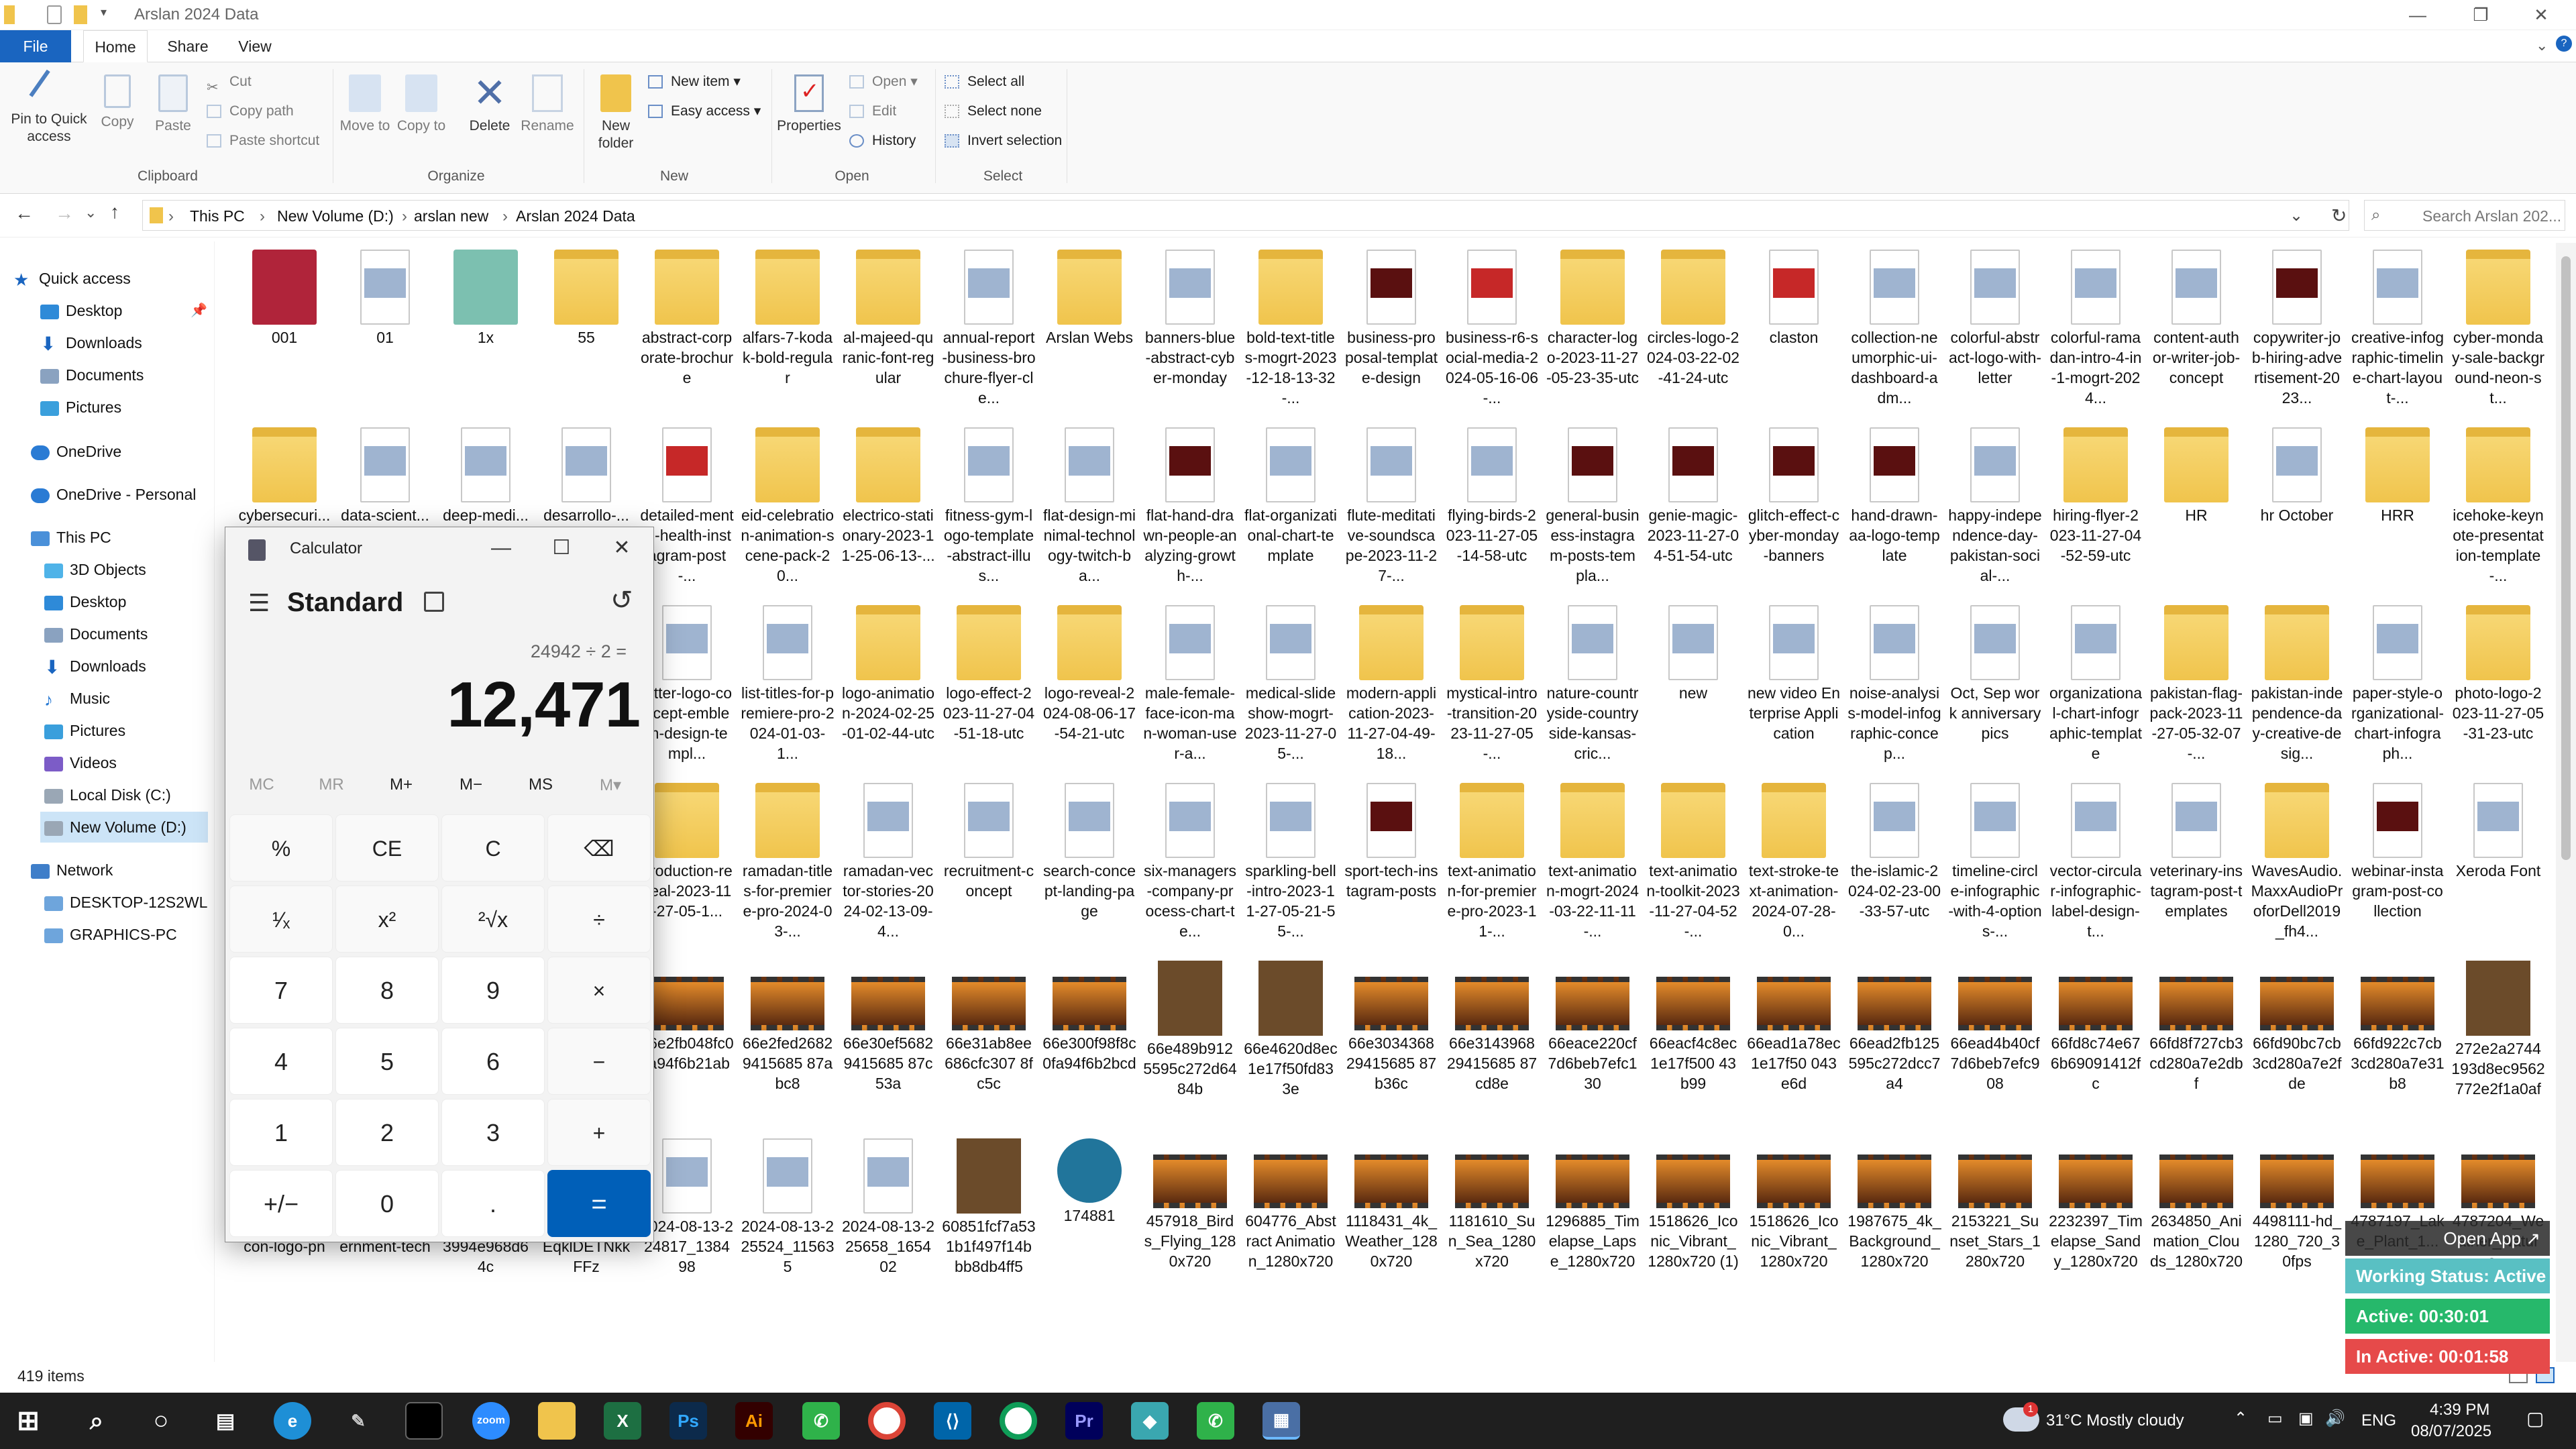 This screenshot has height=1449, width=2576. I want to click on file-item: 66fd922c7cb3cd280a7e31b8, so click(2398, 1023).